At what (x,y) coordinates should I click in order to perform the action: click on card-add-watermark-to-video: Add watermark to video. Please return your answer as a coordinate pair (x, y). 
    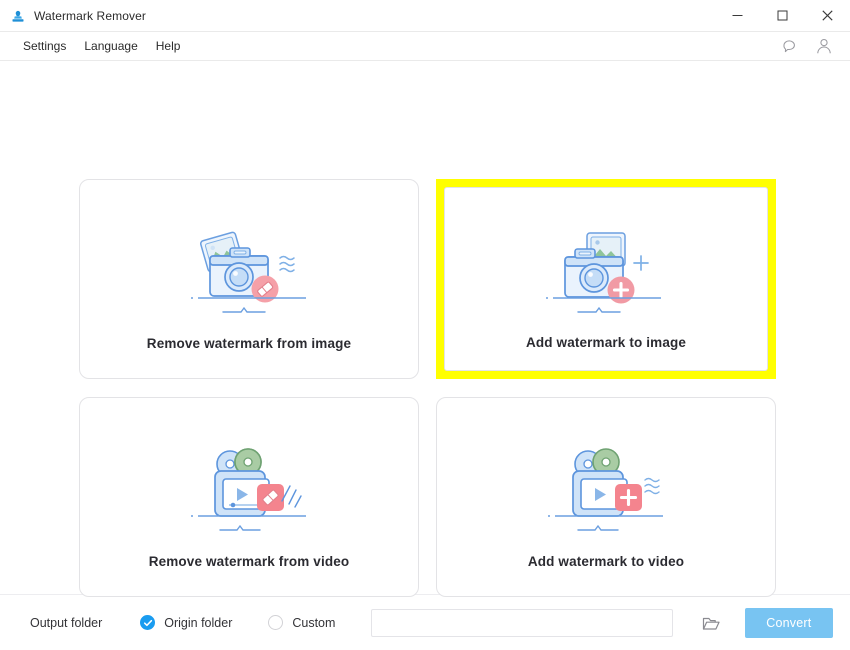
    Looking at the image, I should click on (606, 497).